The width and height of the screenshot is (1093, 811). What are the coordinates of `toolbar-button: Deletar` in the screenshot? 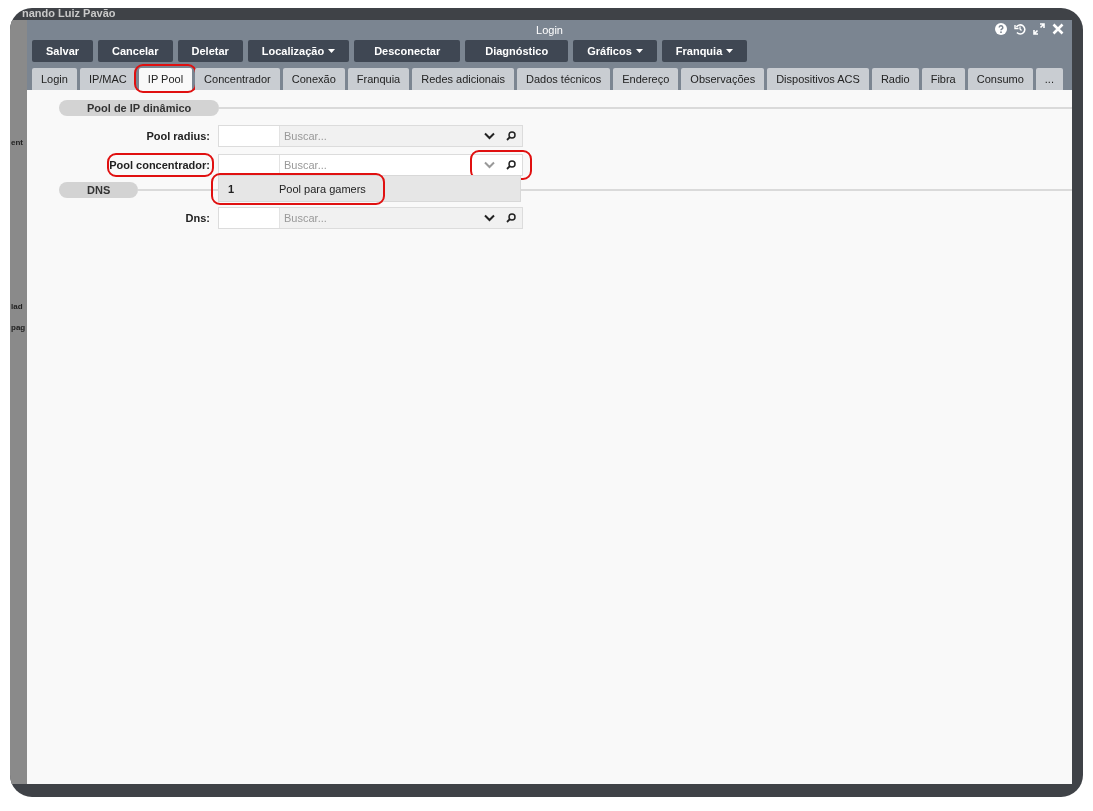 It's located at (210, 51).